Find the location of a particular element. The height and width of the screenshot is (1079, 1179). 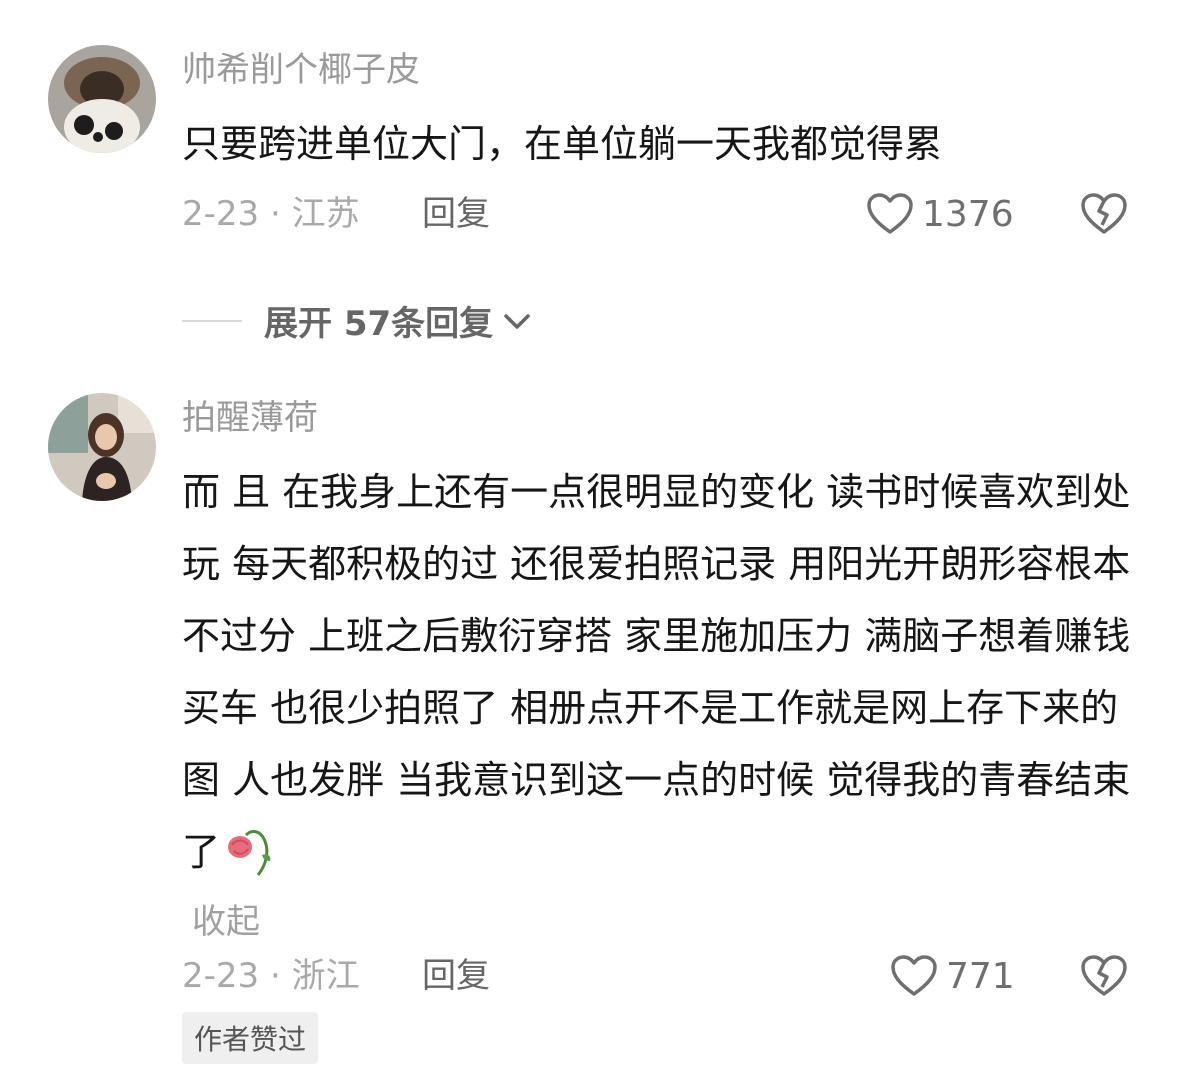

author-liked-badge: 作者赞过 is located at coordinates (250, 1038).